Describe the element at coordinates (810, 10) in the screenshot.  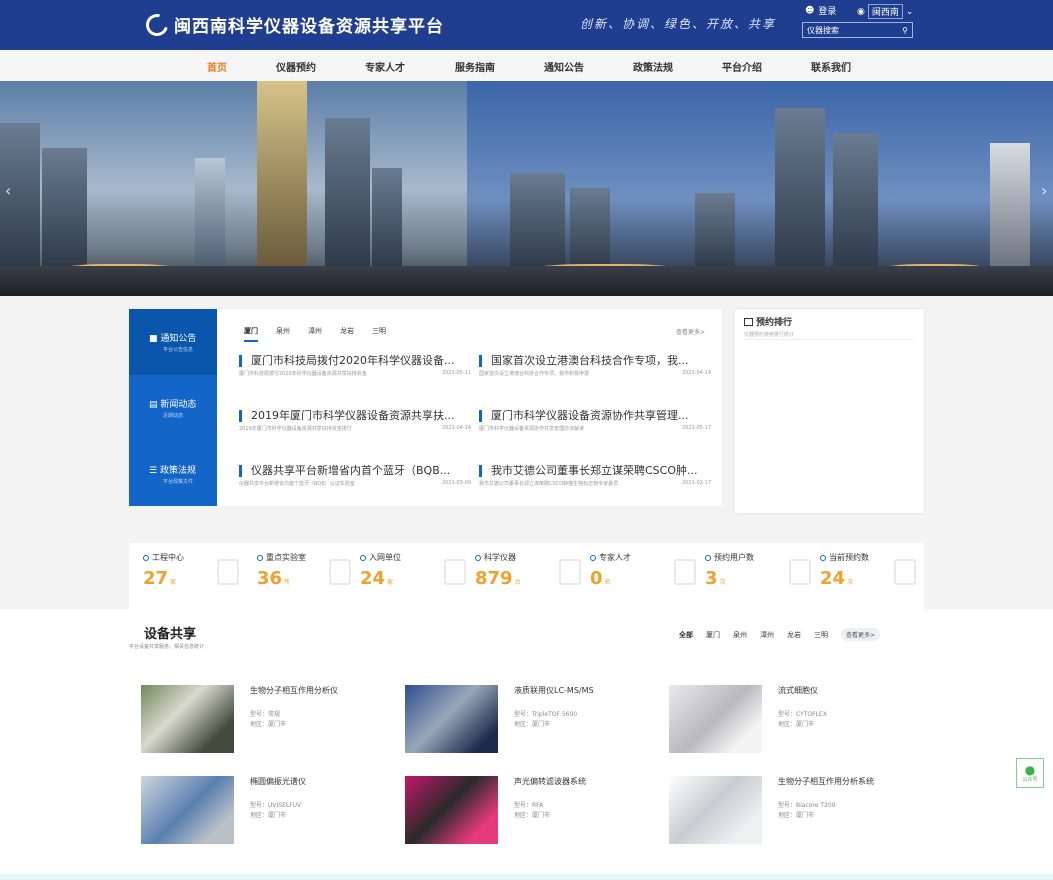
I see `user-icon: ☻` at that location.